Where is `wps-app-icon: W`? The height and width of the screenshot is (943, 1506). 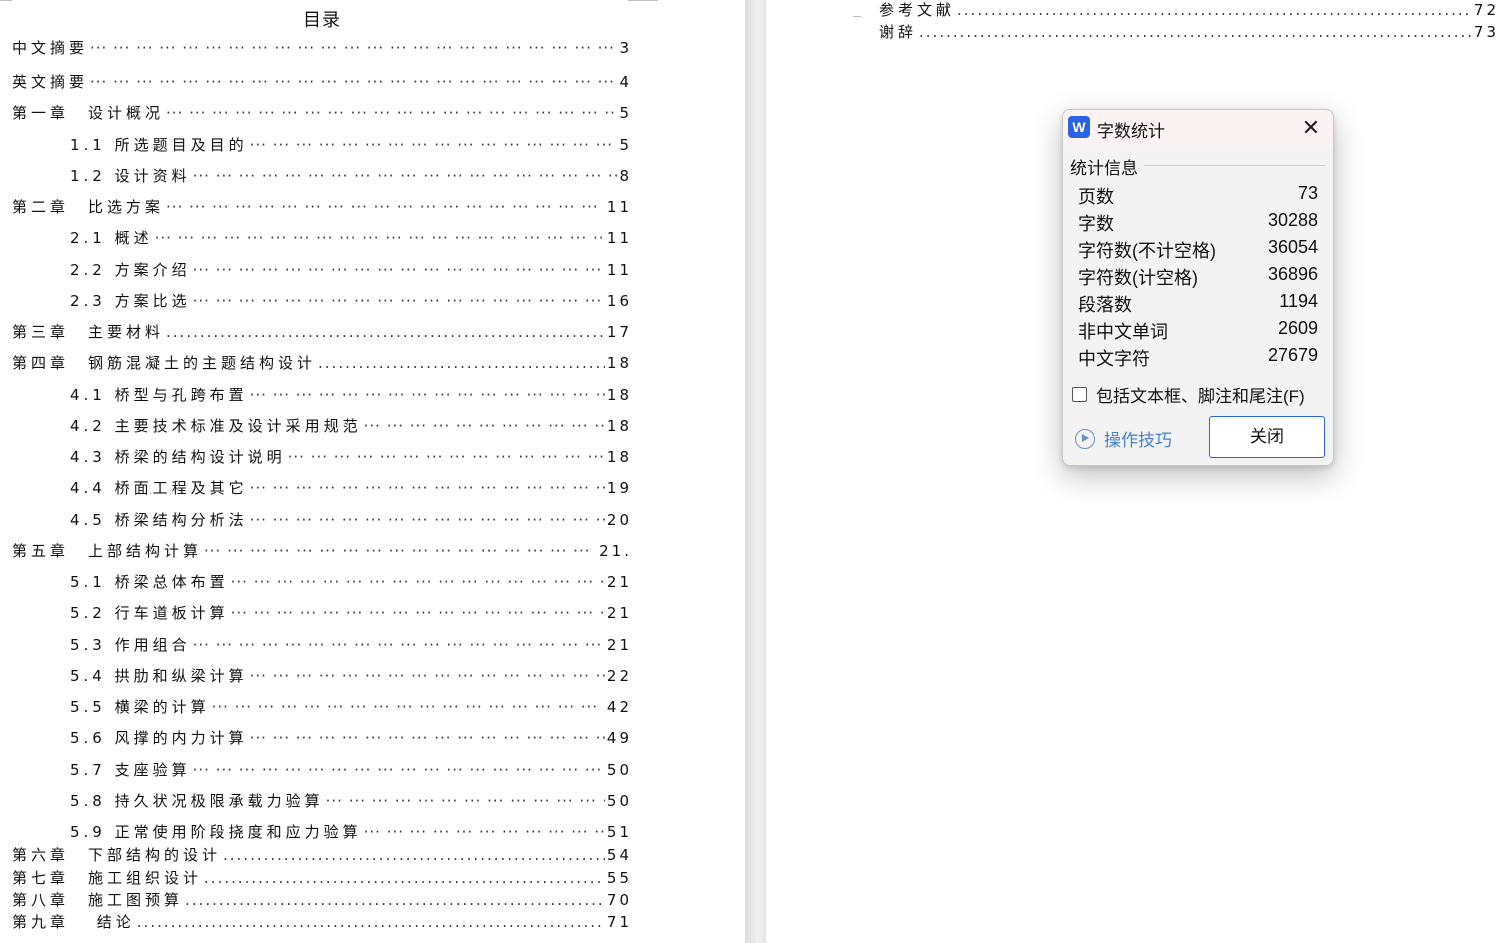 wps-app-icon: W is located at coordinates (1079, 127).